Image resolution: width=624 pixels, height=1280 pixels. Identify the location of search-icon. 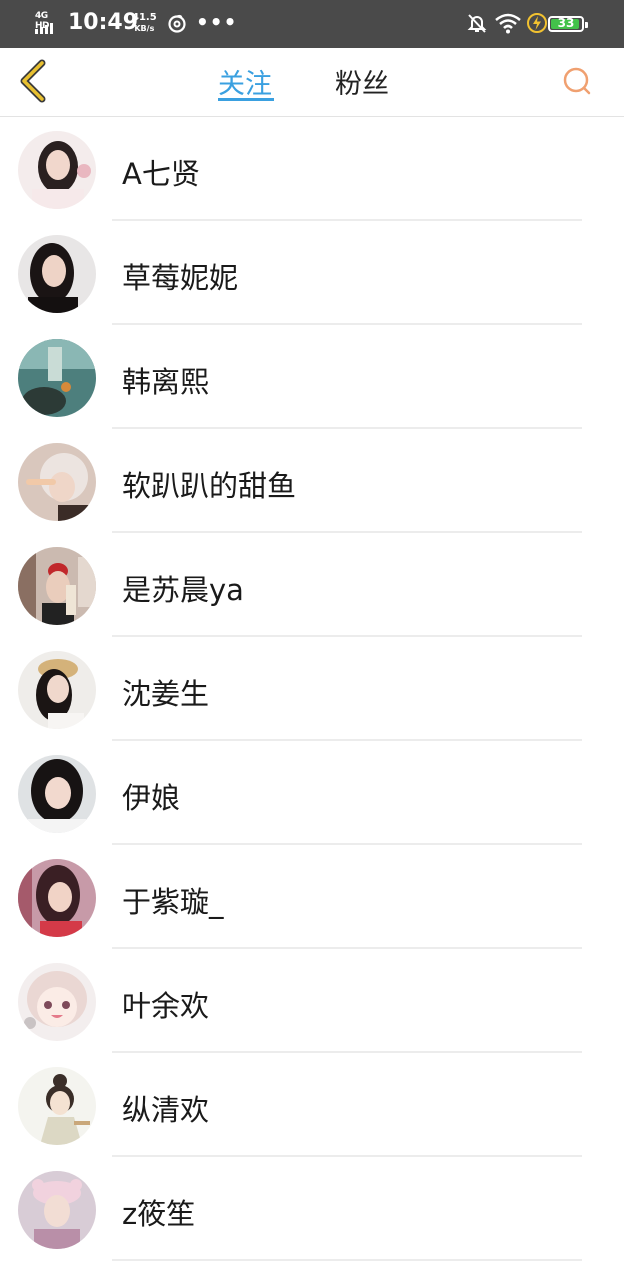
(577, 81).